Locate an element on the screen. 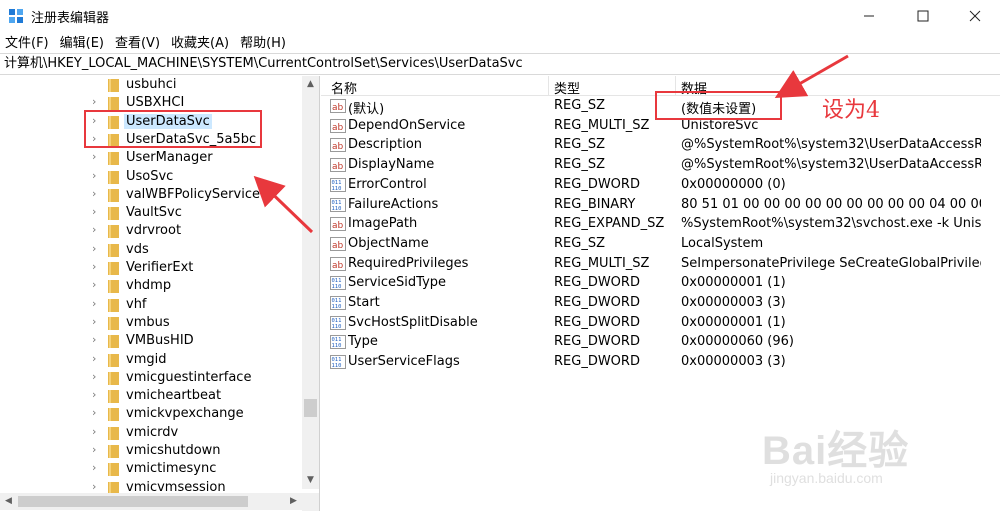  tree-item: › vmicrdv is located at coordinates (150, 433).